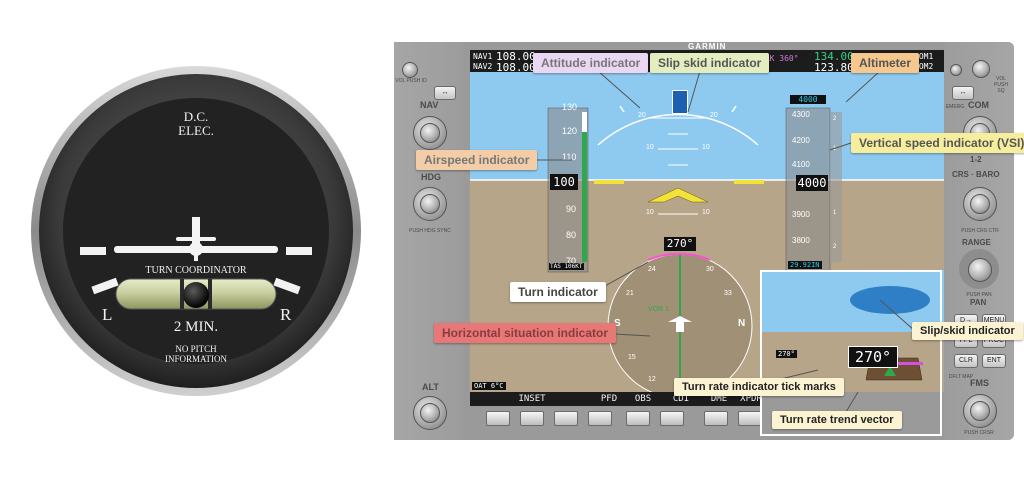 The width and height of the screenshot is (1024, 480). I want to click on alt-select: 4000, so click(808, 99).